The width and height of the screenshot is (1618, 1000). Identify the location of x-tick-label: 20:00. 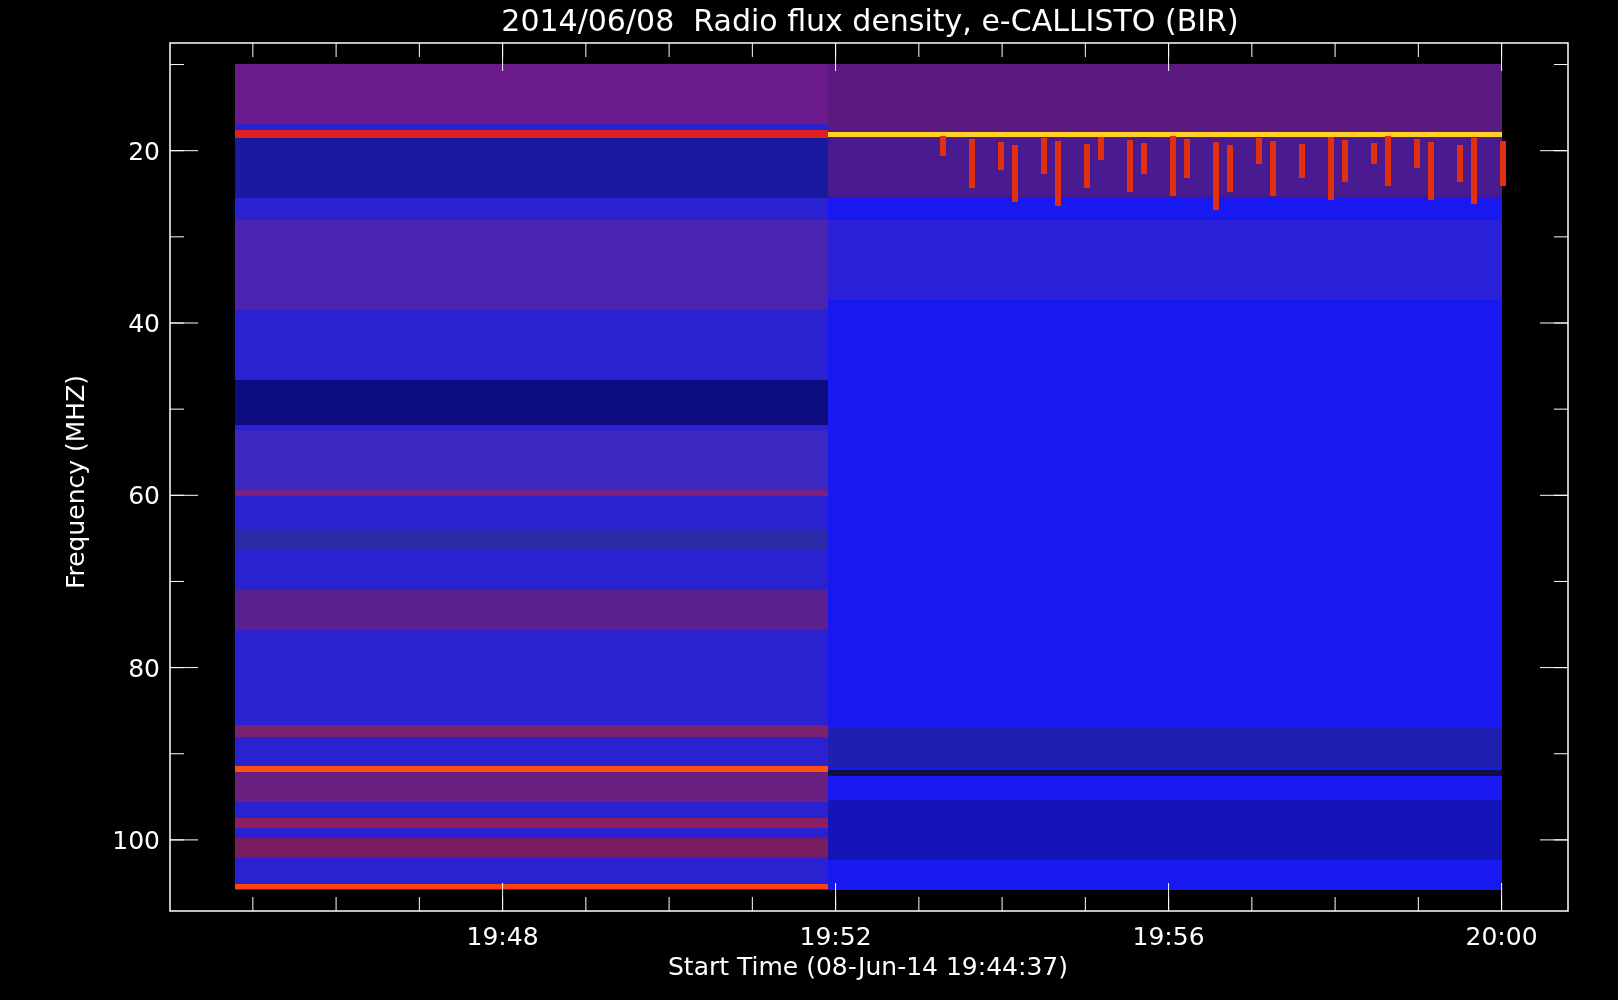
(1501, 936).